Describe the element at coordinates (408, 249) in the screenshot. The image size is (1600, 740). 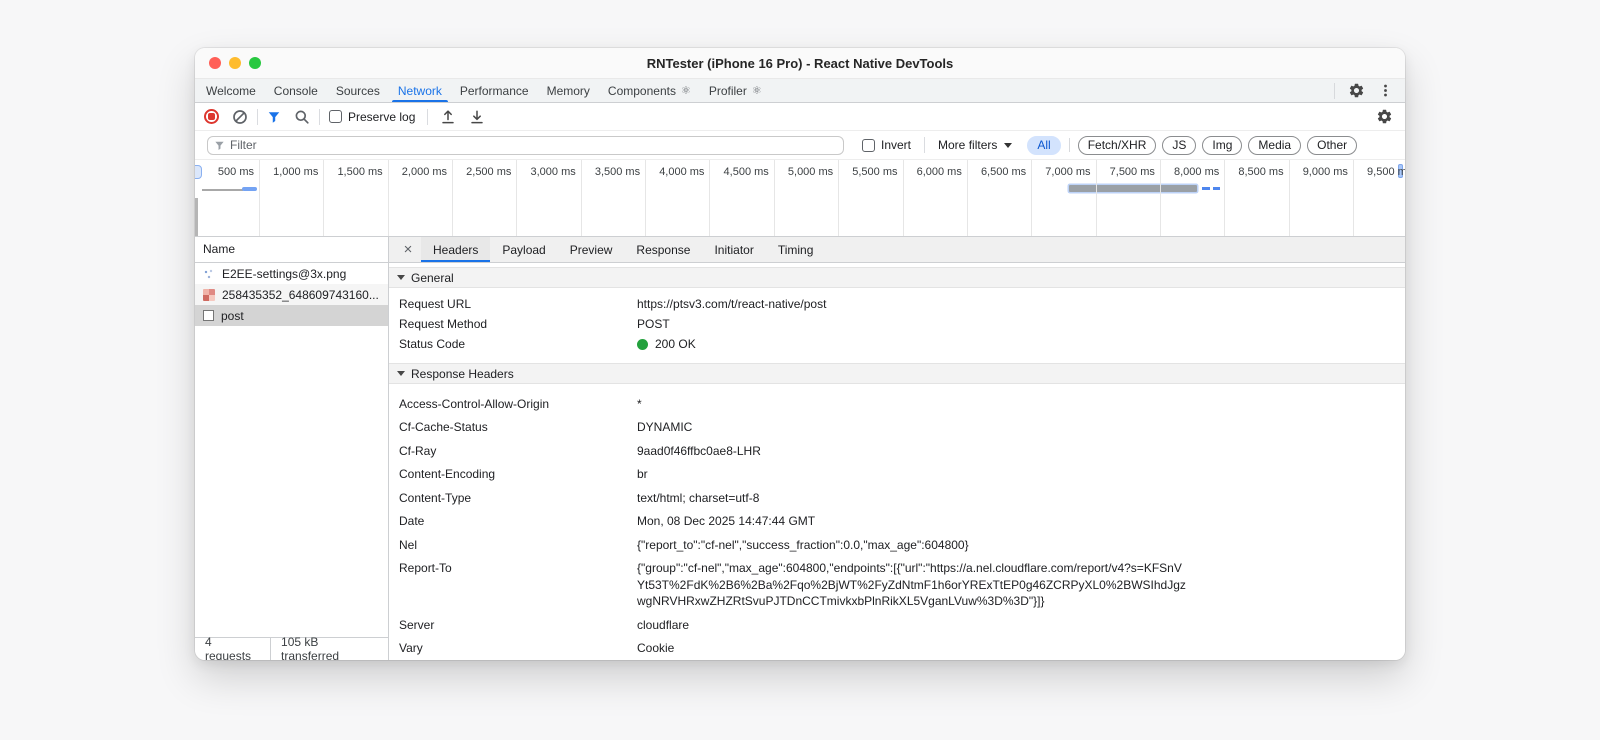
I see `close-details-button: ×` at that location.